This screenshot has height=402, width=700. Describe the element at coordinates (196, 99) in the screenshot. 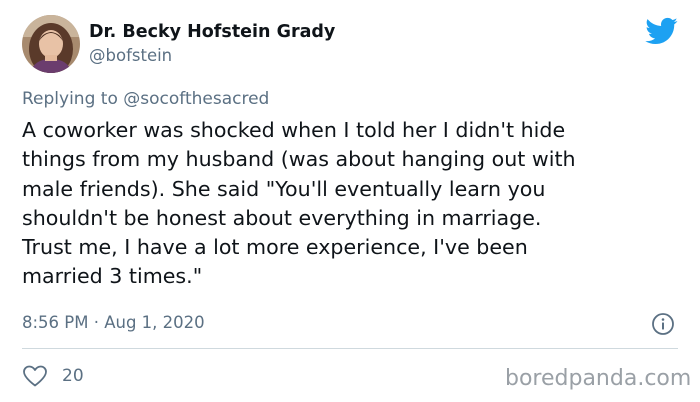

I see `reply-mention-link: @socofthesacred` at that location.